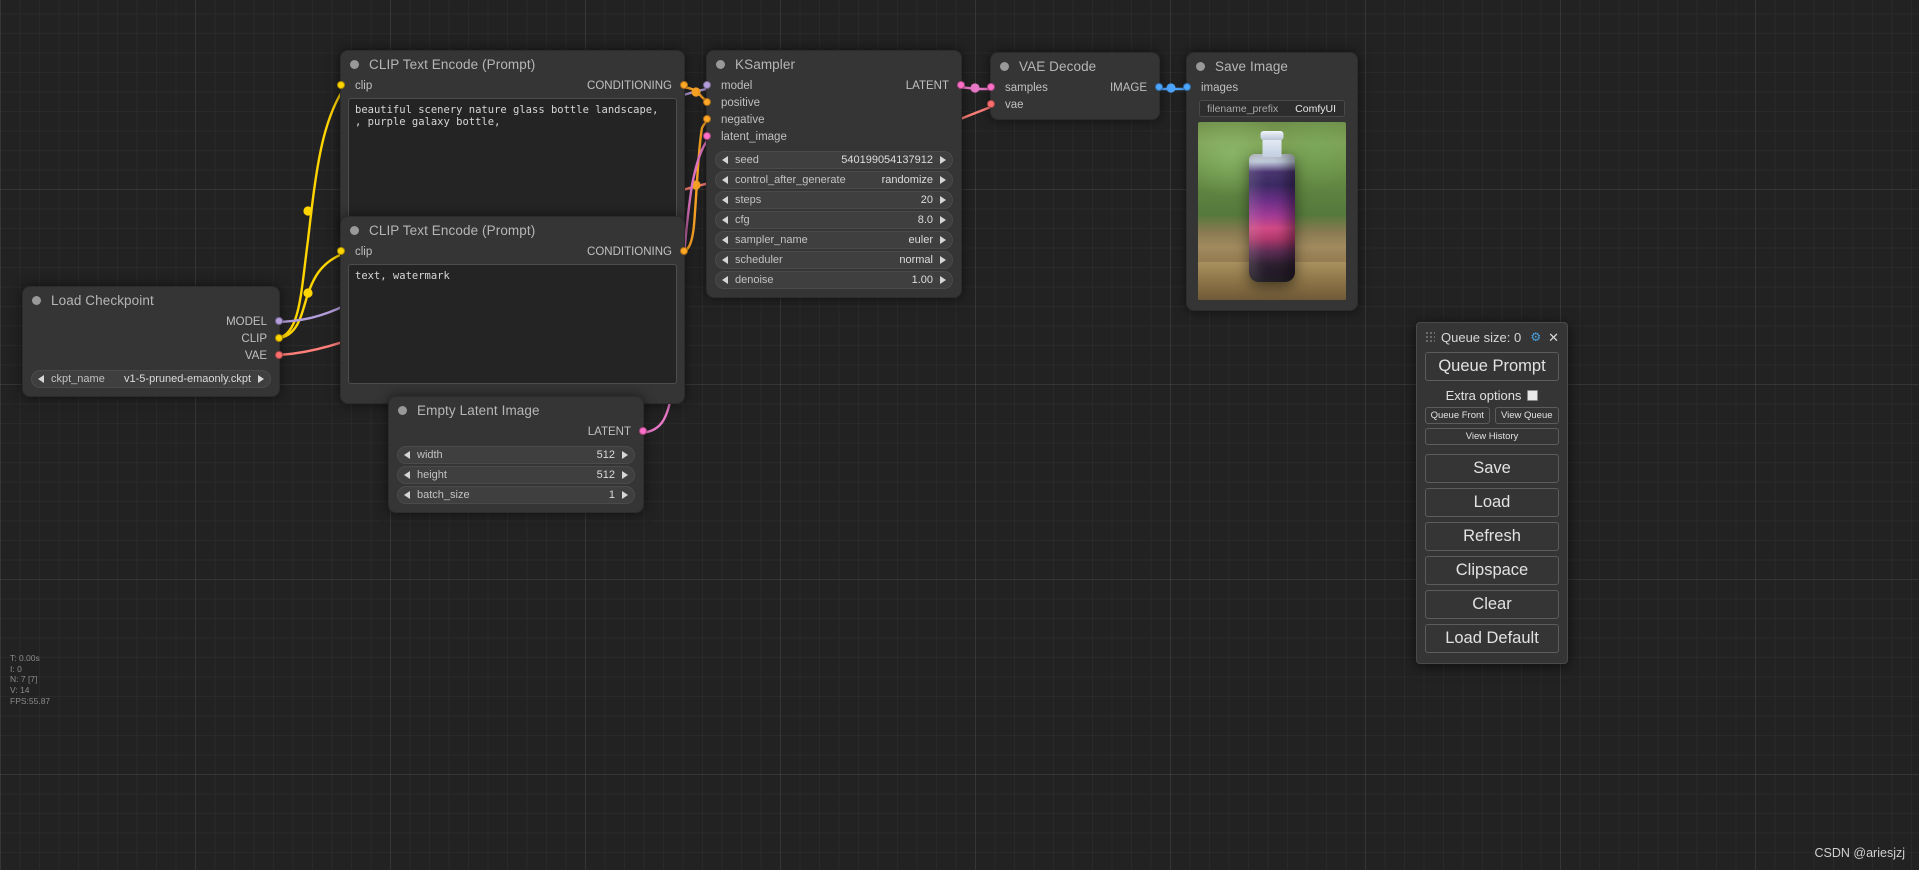 This screenshot has width=1919, height=870. I want to click on image-preview, so click(1272, 211).